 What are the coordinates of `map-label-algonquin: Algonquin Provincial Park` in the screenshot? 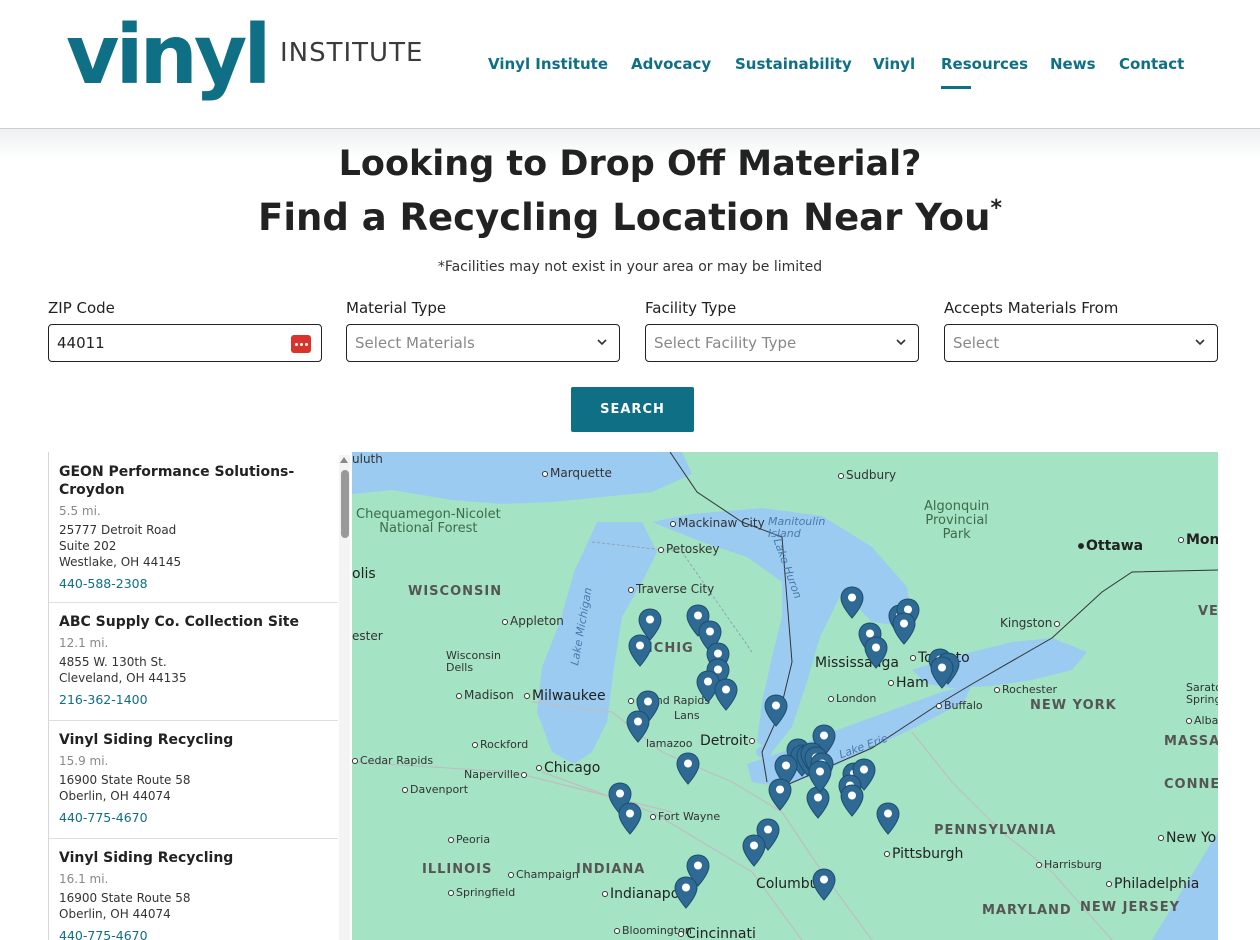 It's located at (956, 521).